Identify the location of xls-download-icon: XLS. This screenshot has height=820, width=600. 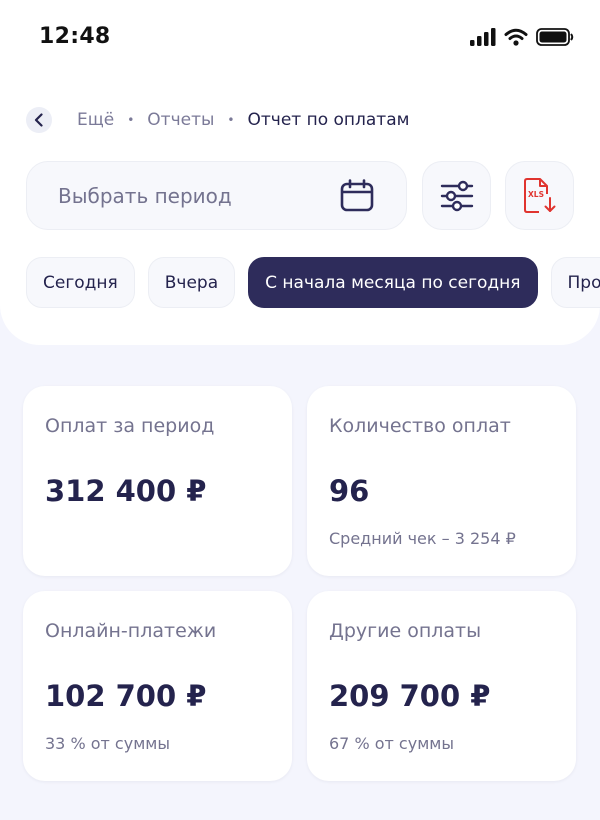
(539, 195).